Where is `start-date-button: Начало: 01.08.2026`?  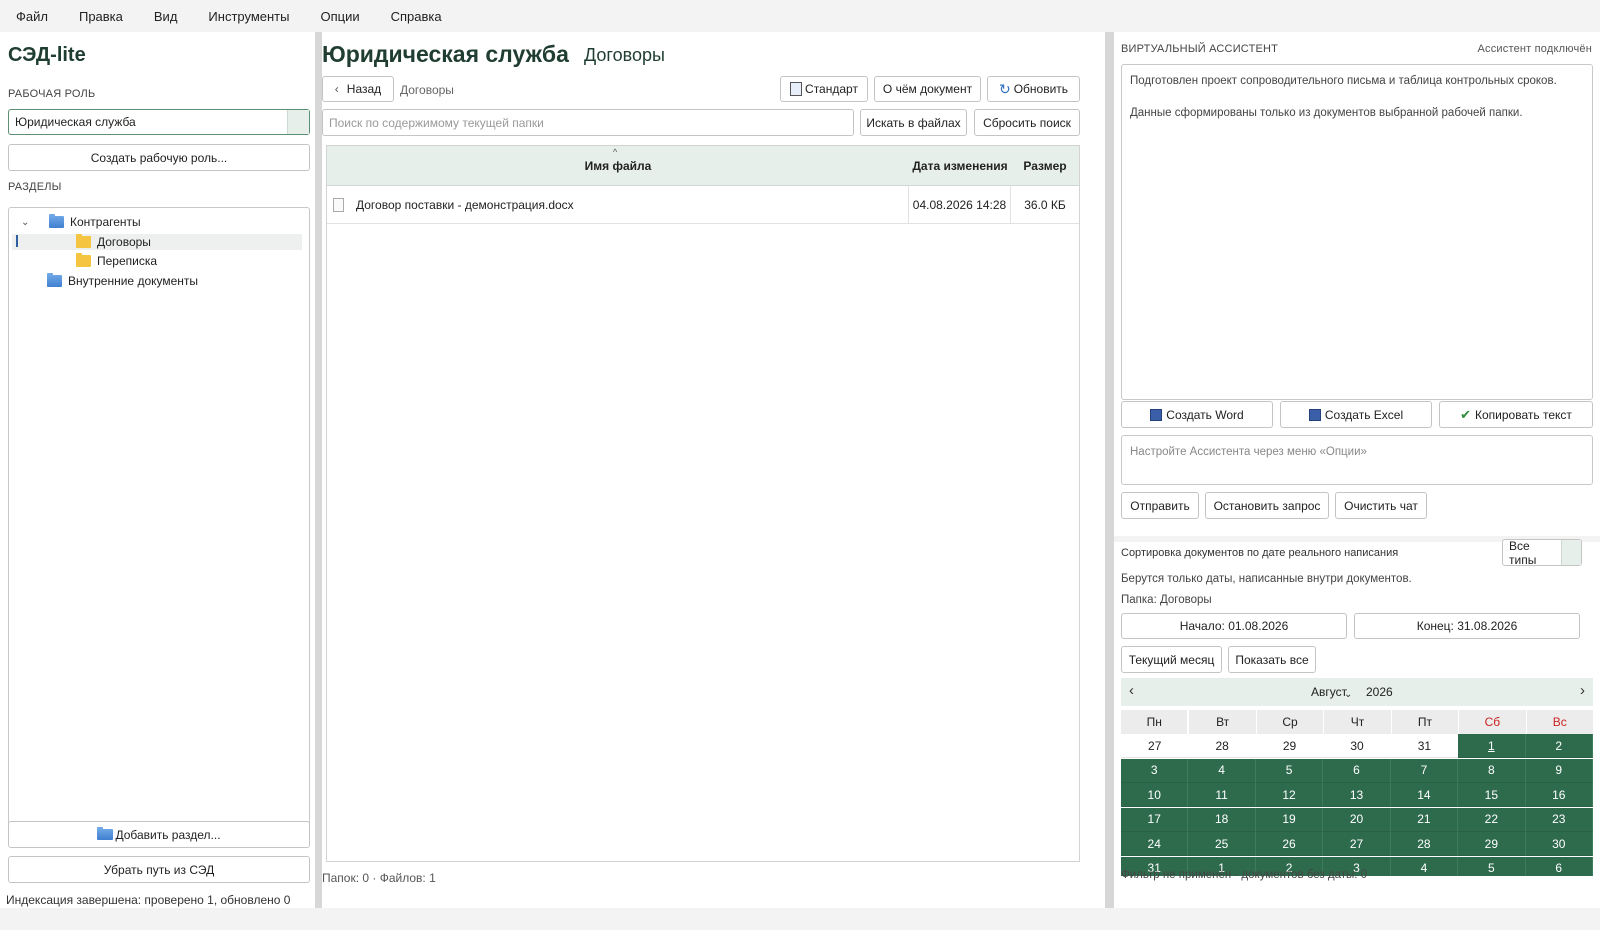
start-date-button: Начало: 01.08.2026 is located at coordinates (1234, 626).